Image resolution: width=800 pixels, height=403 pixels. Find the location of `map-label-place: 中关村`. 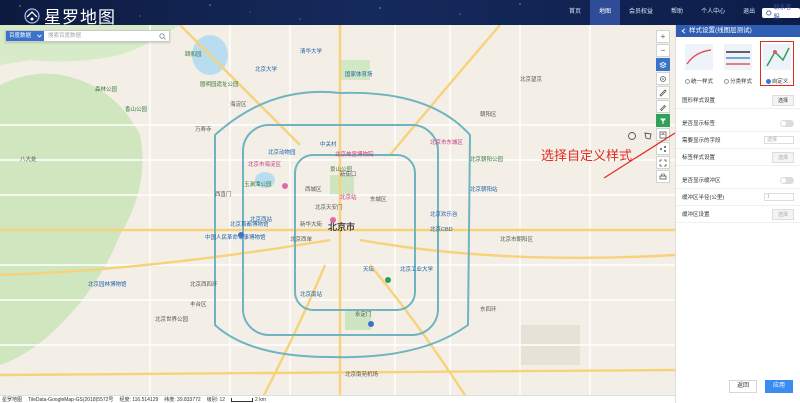

map-label-place: 中关村 is located at coordinates (328, 145).